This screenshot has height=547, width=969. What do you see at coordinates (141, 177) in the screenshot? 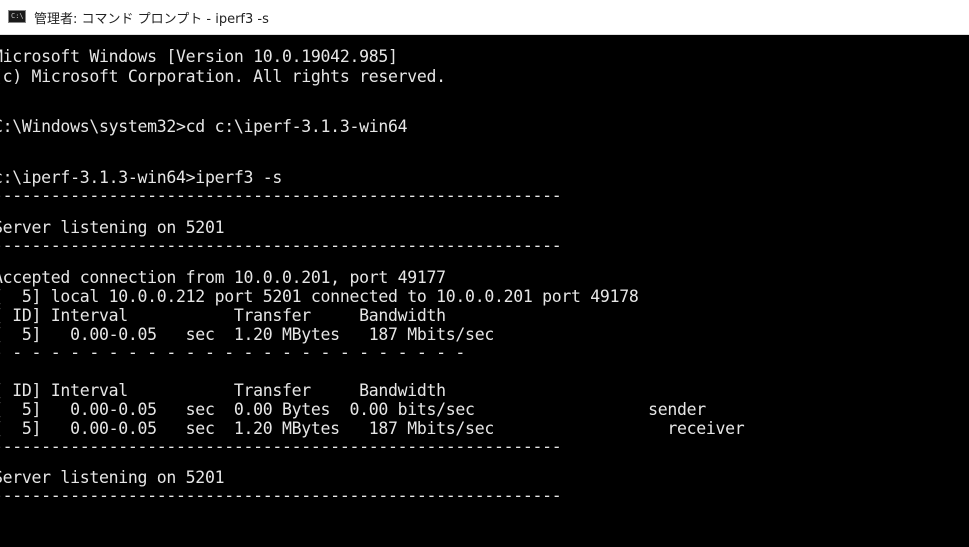
I see `console-line: c:\iperf-3.1.3-win64>iperf3 -s` at bounding box center [141, 177].